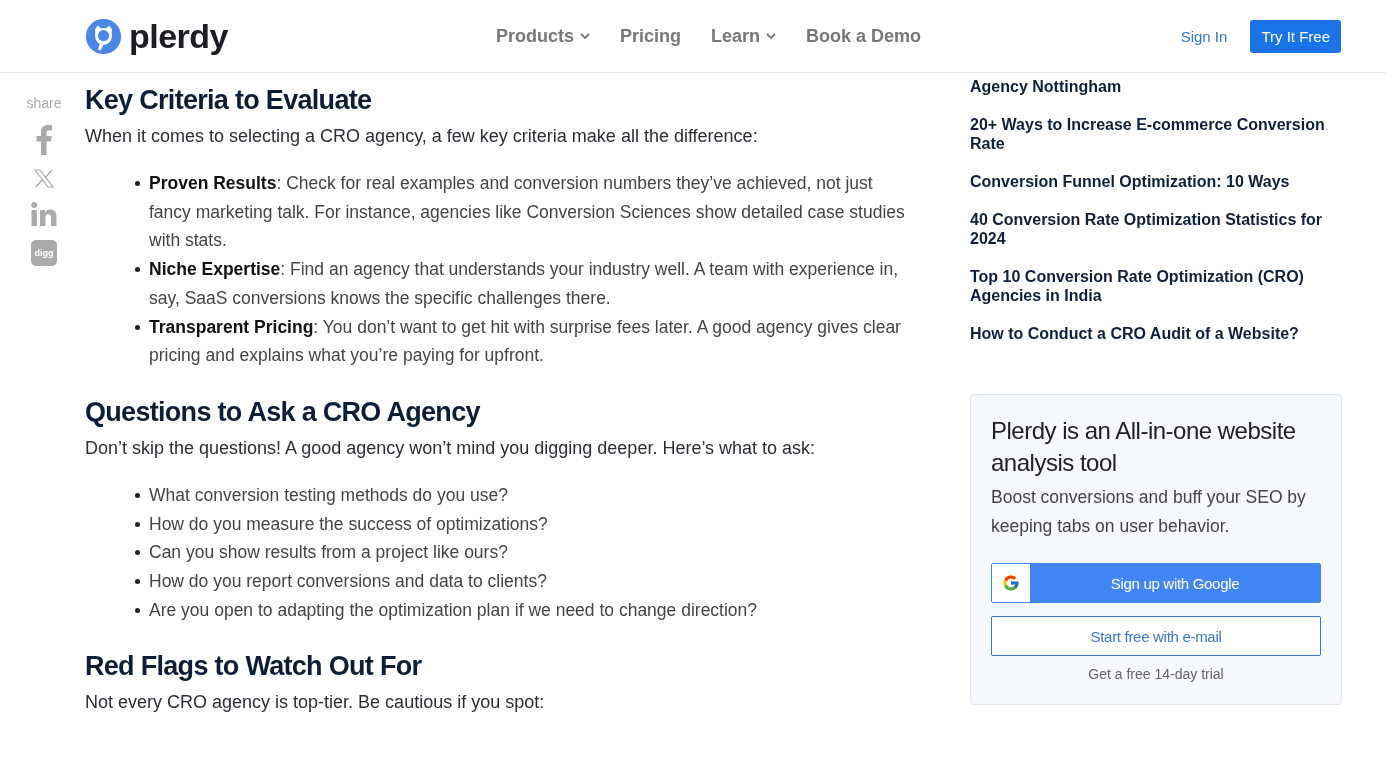 The height and width of the screenshot is (764, 1386). I want to click on list-item-text: Niche Expertise: Find an agency that understands your industry well. A team with experience in, say, SaaS conversions knows the specific challenges there., so click(524, 284).